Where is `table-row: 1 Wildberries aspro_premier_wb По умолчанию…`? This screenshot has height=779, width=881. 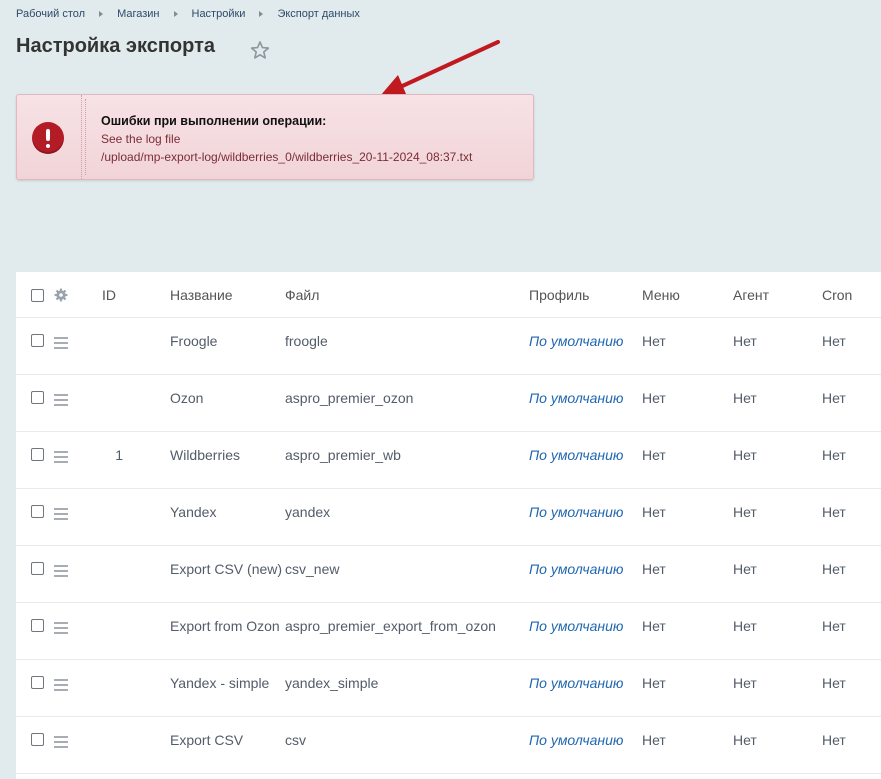 table-row: 1 Wildberries aspro_premier_wb По умолчанию… is located at coordinates (448, 460).